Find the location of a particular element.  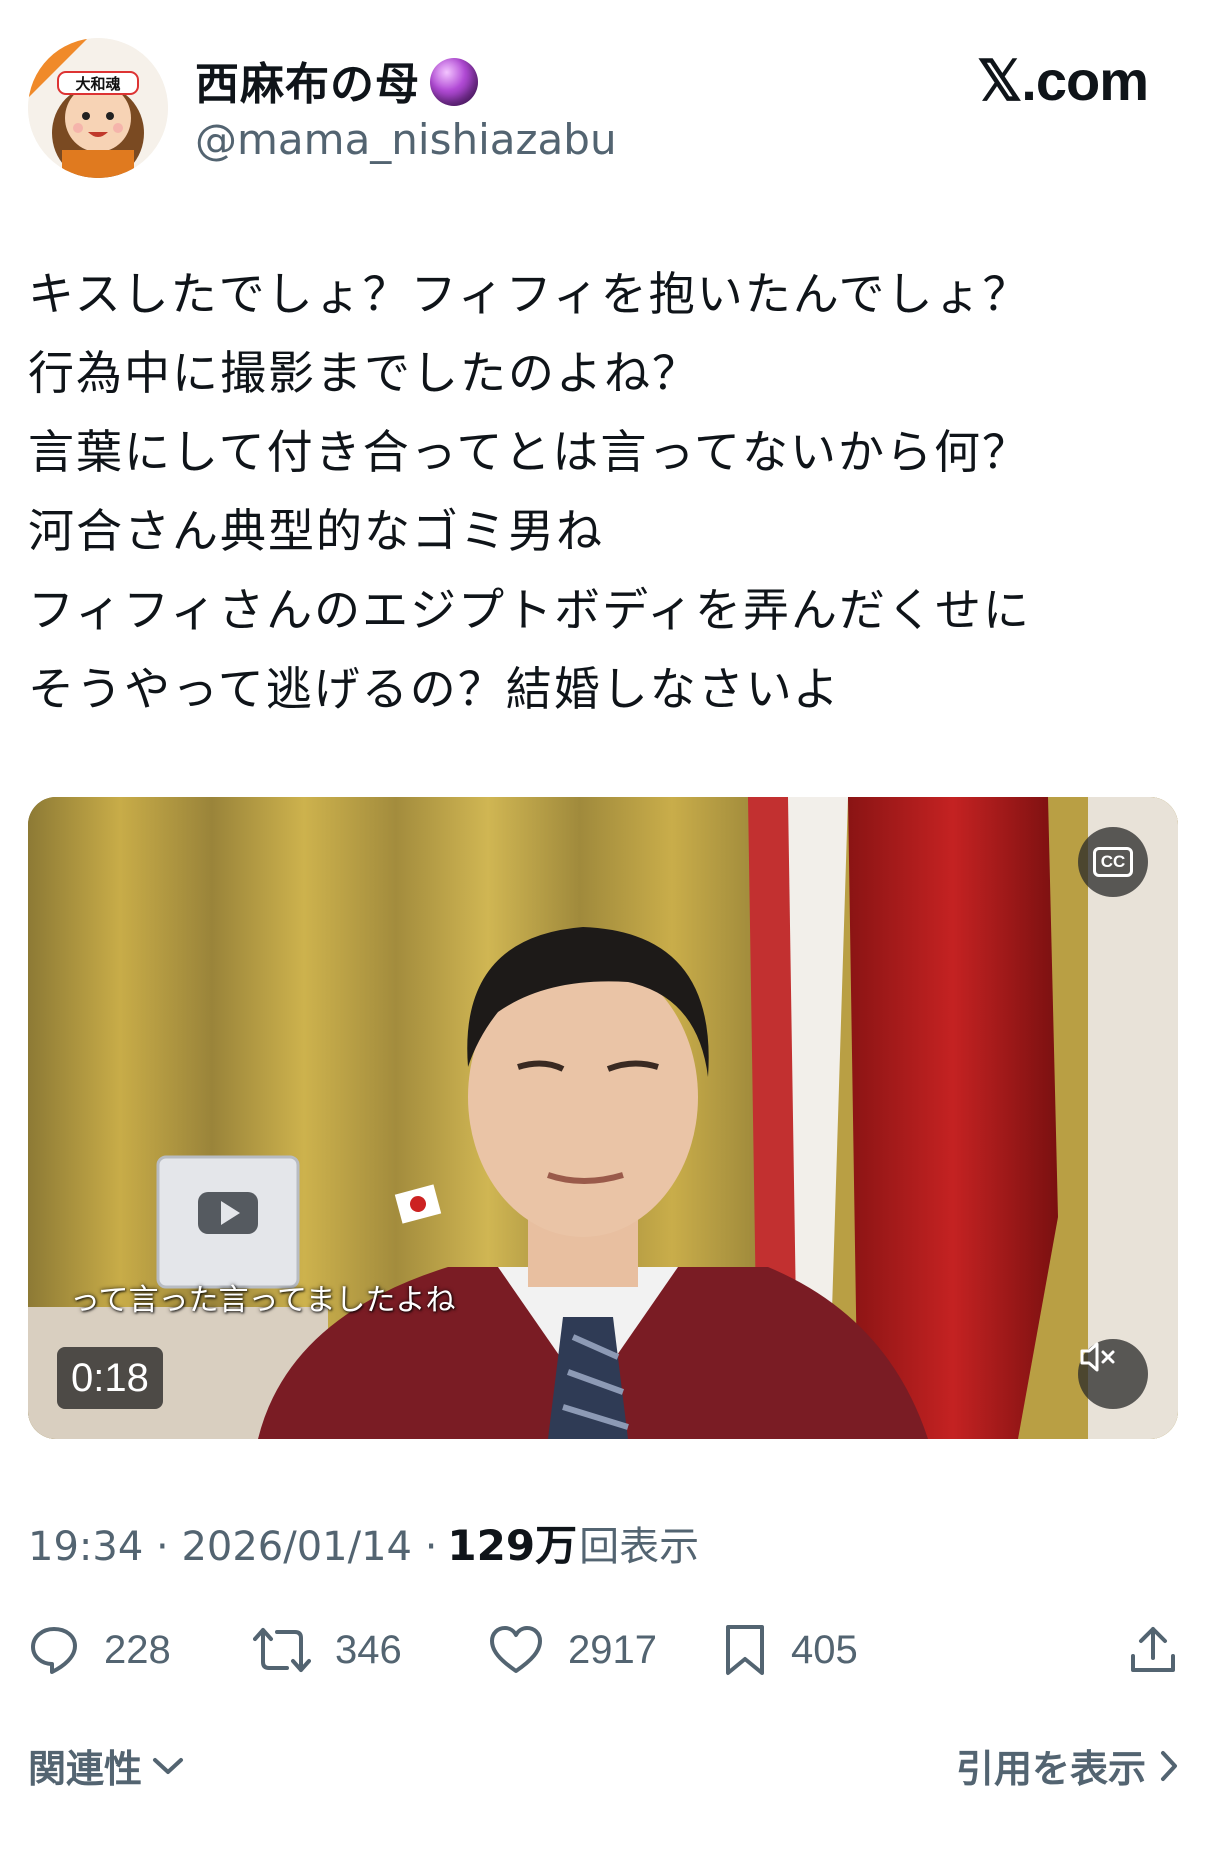

bookmark-icon is located at coordinates (745, 1650).